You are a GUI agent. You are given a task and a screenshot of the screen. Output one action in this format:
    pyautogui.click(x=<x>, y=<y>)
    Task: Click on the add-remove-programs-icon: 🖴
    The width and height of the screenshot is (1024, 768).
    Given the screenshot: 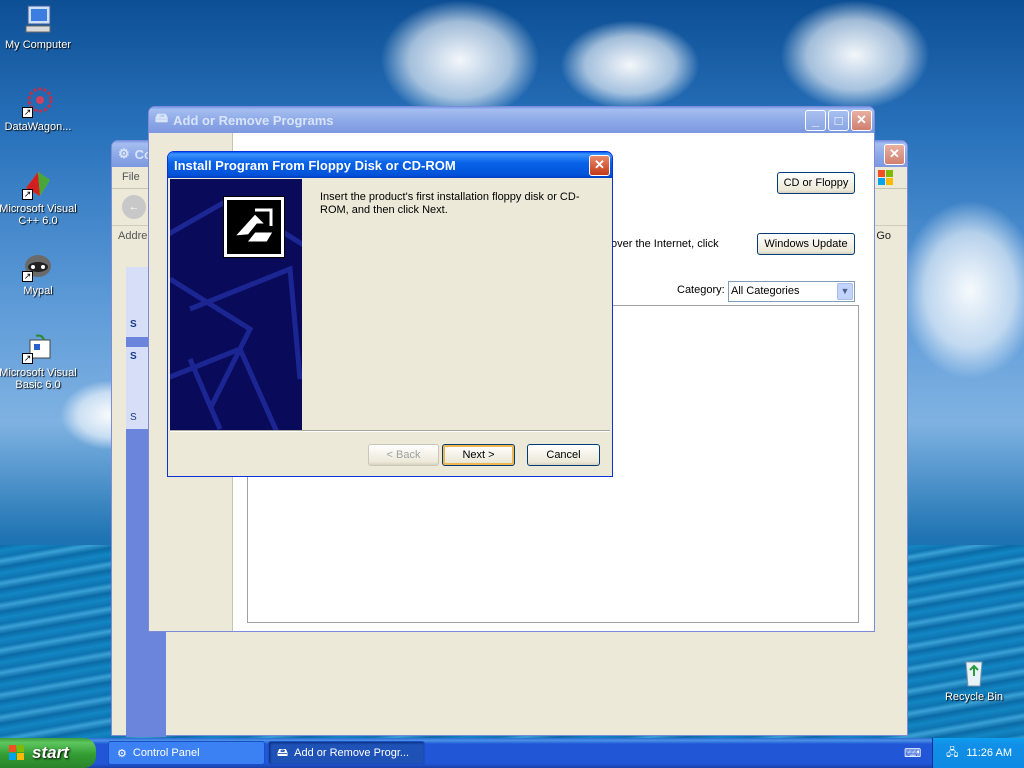 What is the action you would take?
    pyautogui.click(x=283, y=752)
    